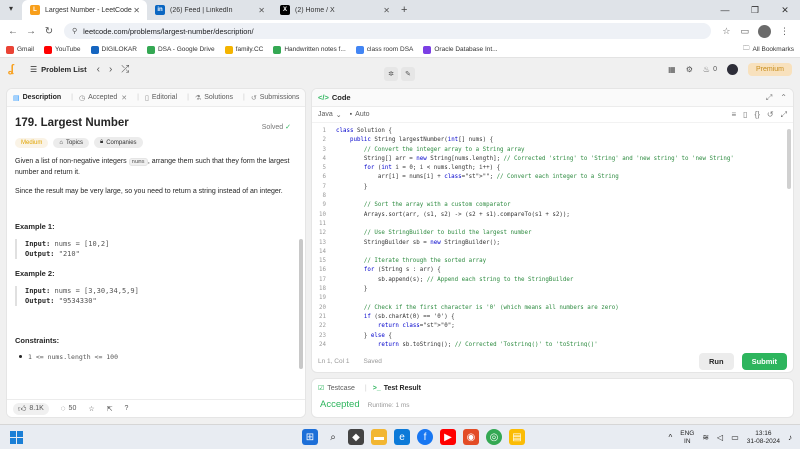 The height and width of the screenshot is (449, 800). I want to click on wifi-icon: ≋, so click(705, 437).